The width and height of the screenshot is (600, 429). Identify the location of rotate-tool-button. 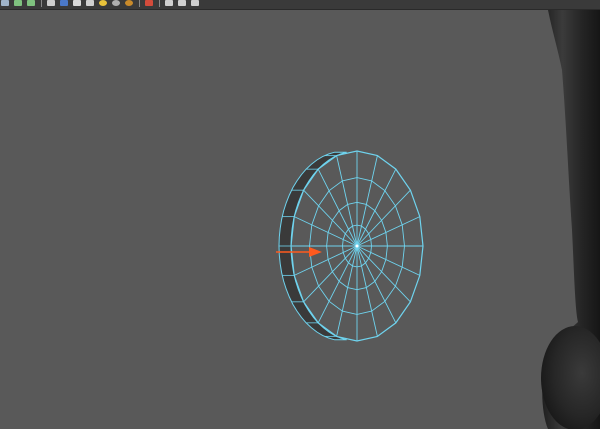
(31, 3).